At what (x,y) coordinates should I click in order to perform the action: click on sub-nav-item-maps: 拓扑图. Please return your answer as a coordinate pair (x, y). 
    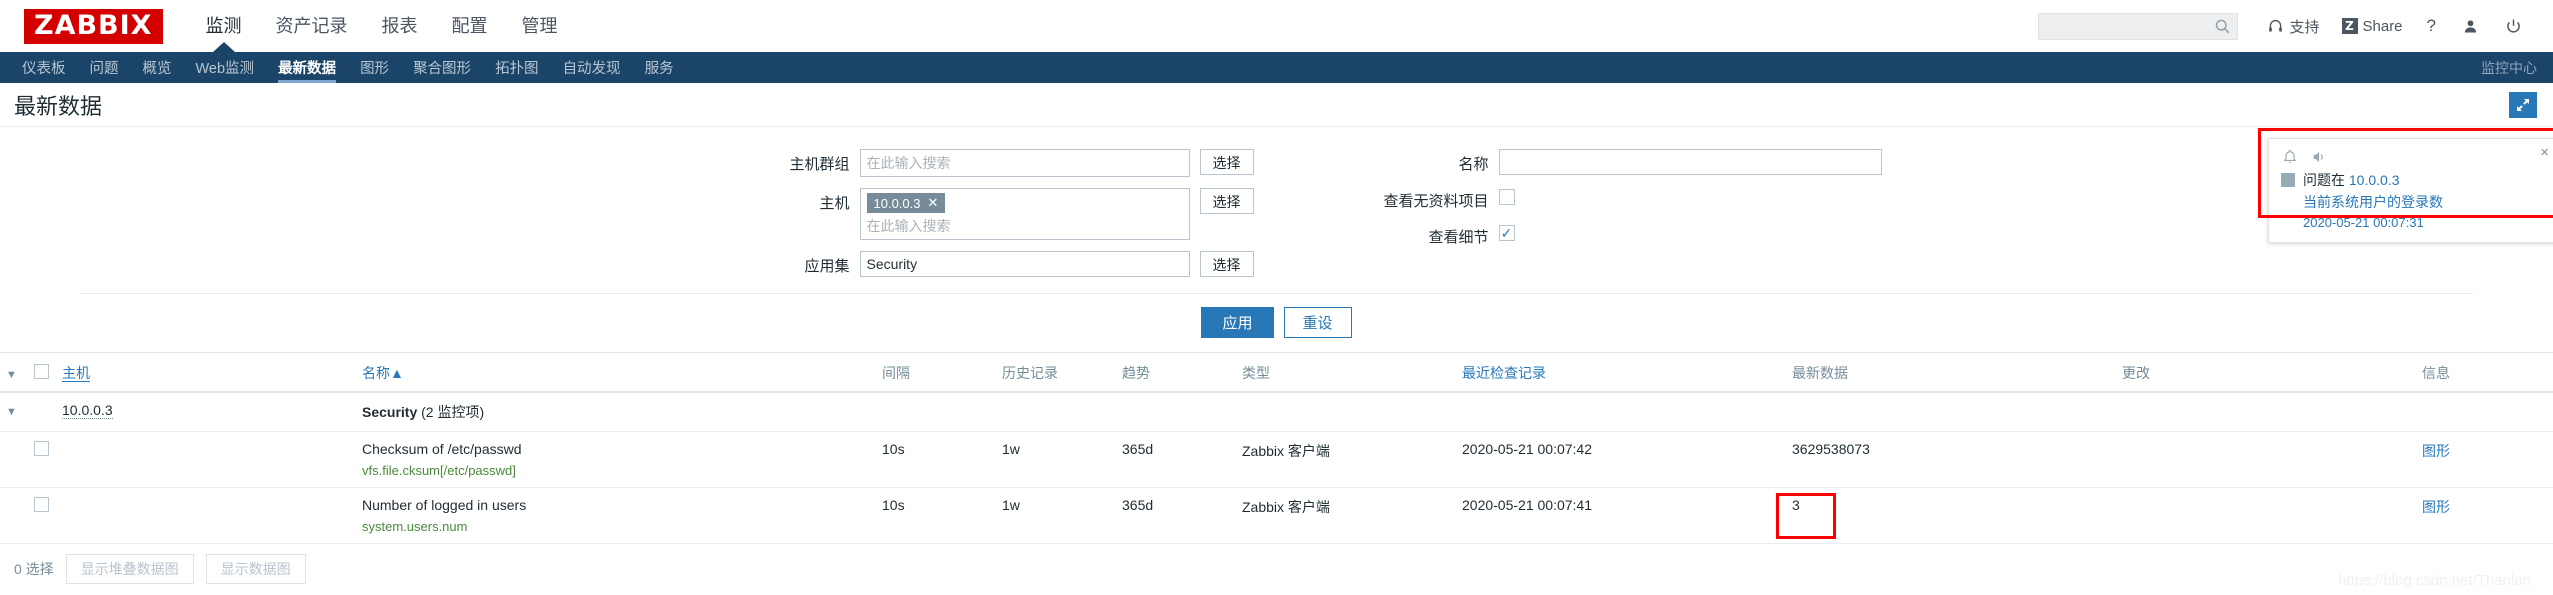
    Looking at the image, I should click on (517, 67).